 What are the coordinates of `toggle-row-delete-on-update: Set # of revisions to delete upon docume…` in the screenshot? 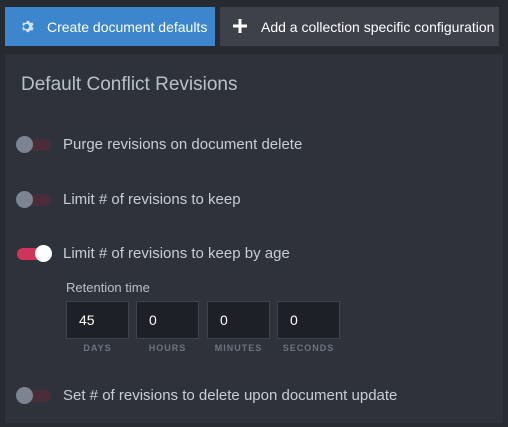 It's located at (254, 396).